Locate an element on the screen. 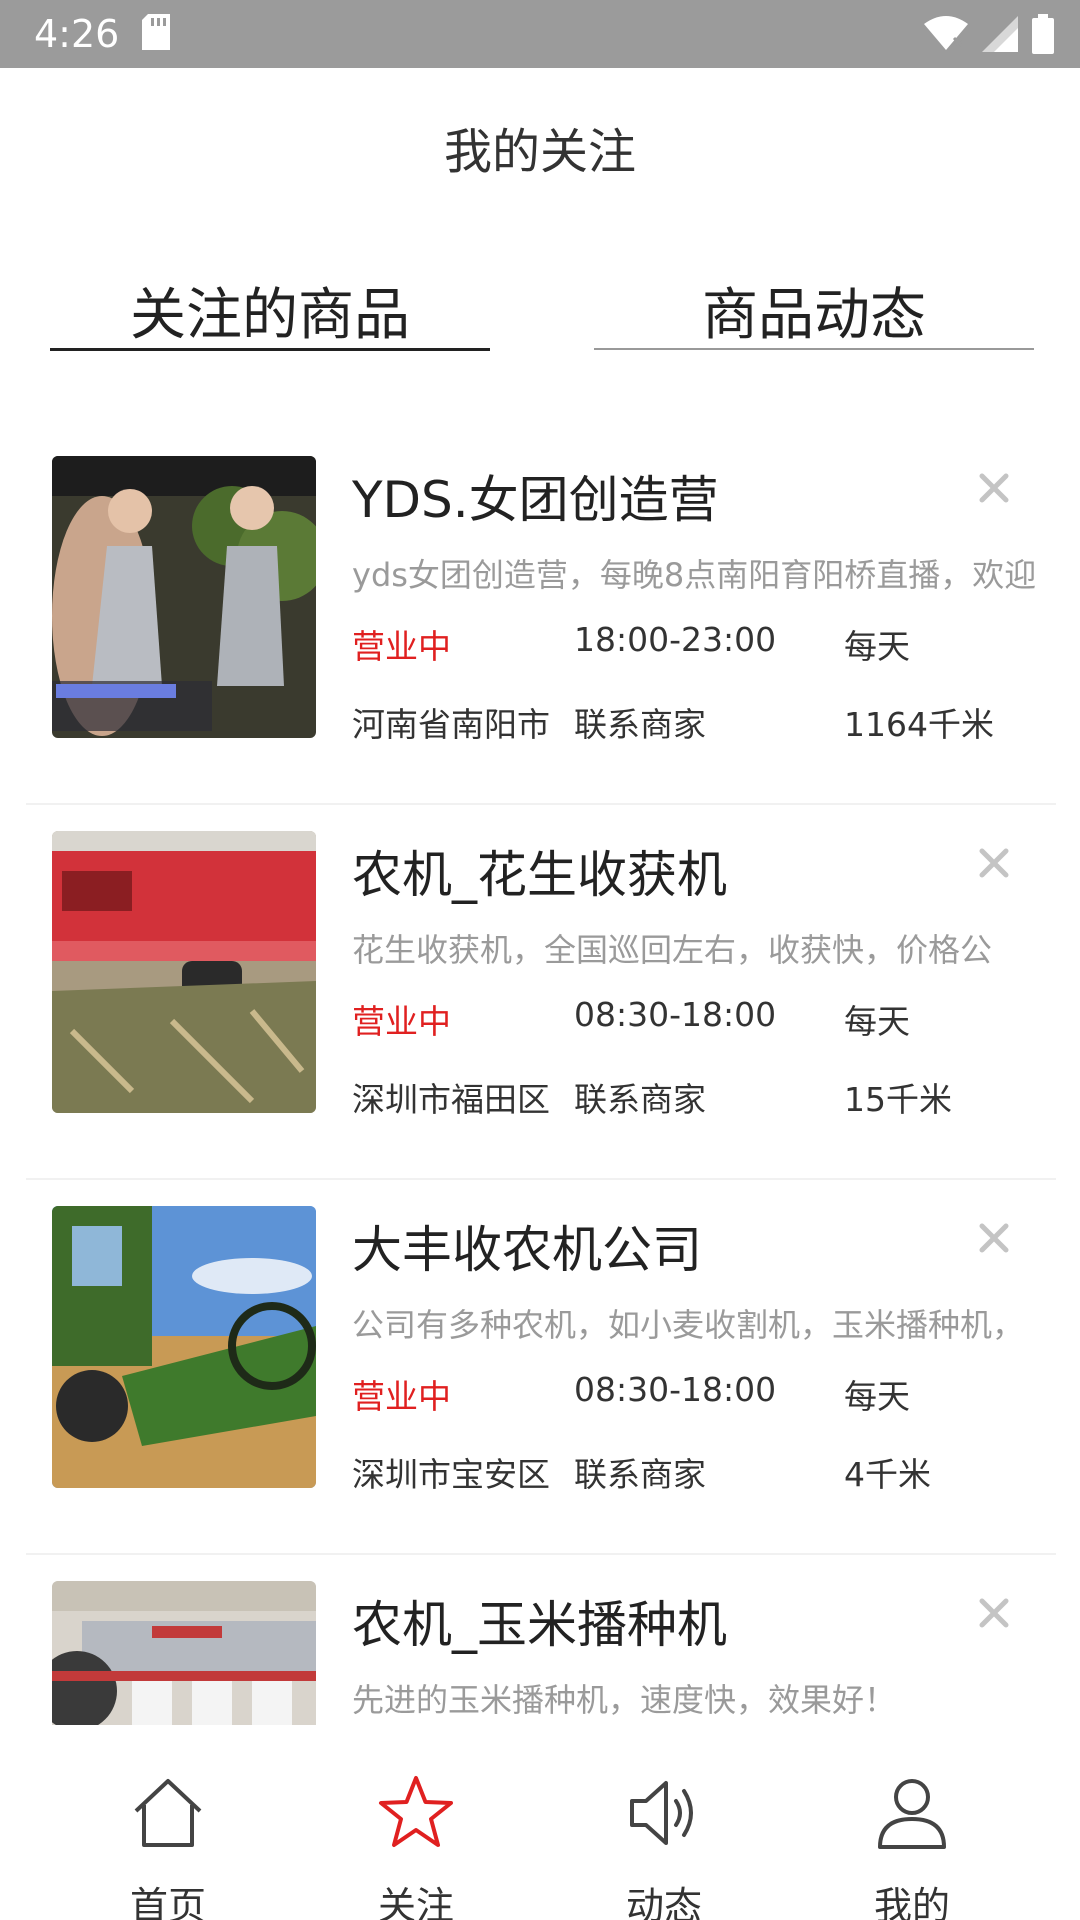  distance: 1164千米 is located at coordinates (919, 724).